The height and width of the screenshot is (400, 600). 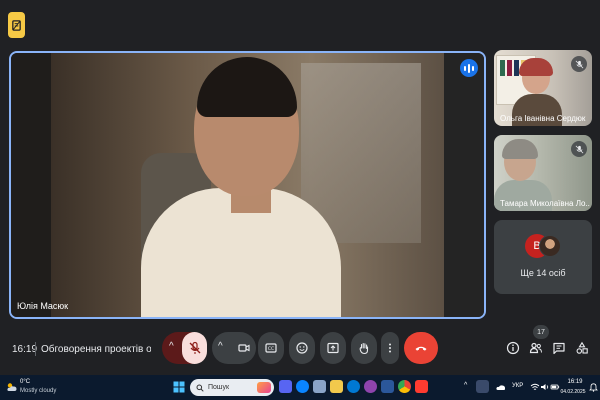 I want to click on activities-icon, so click(x=582, y=347).